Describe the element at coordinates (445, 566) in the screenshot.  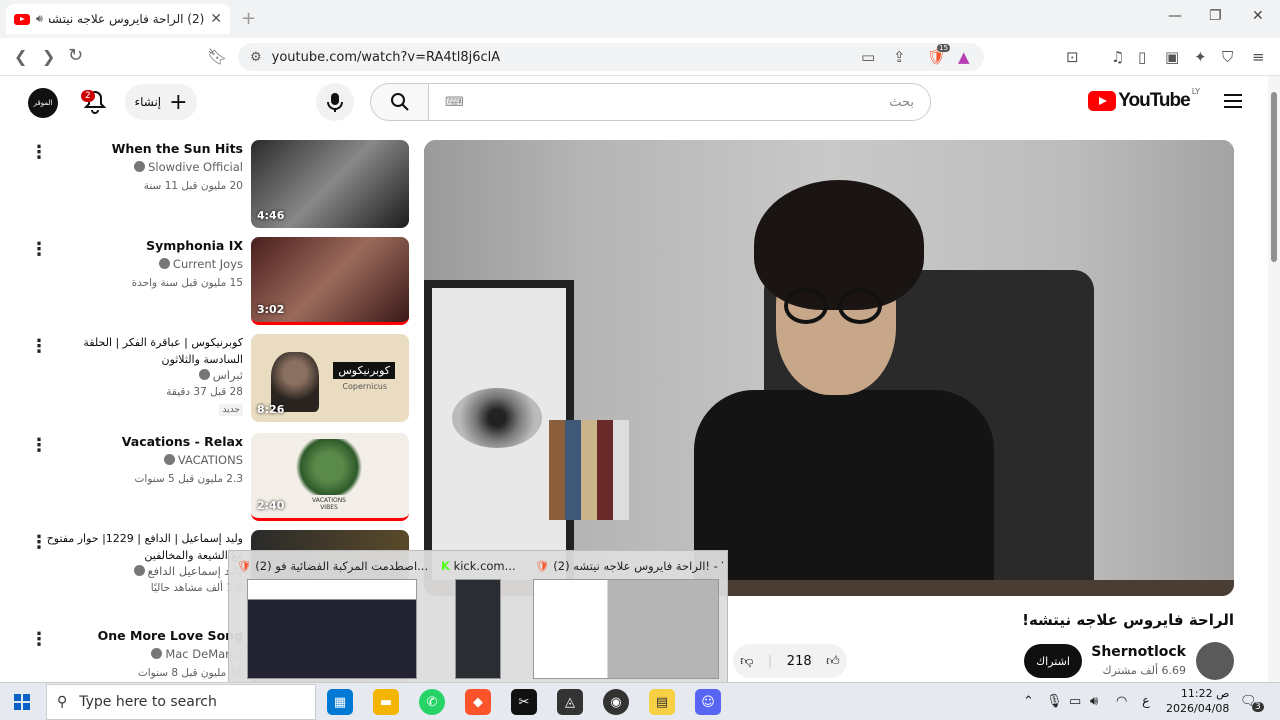
I see `kick-icon: K` at that location.